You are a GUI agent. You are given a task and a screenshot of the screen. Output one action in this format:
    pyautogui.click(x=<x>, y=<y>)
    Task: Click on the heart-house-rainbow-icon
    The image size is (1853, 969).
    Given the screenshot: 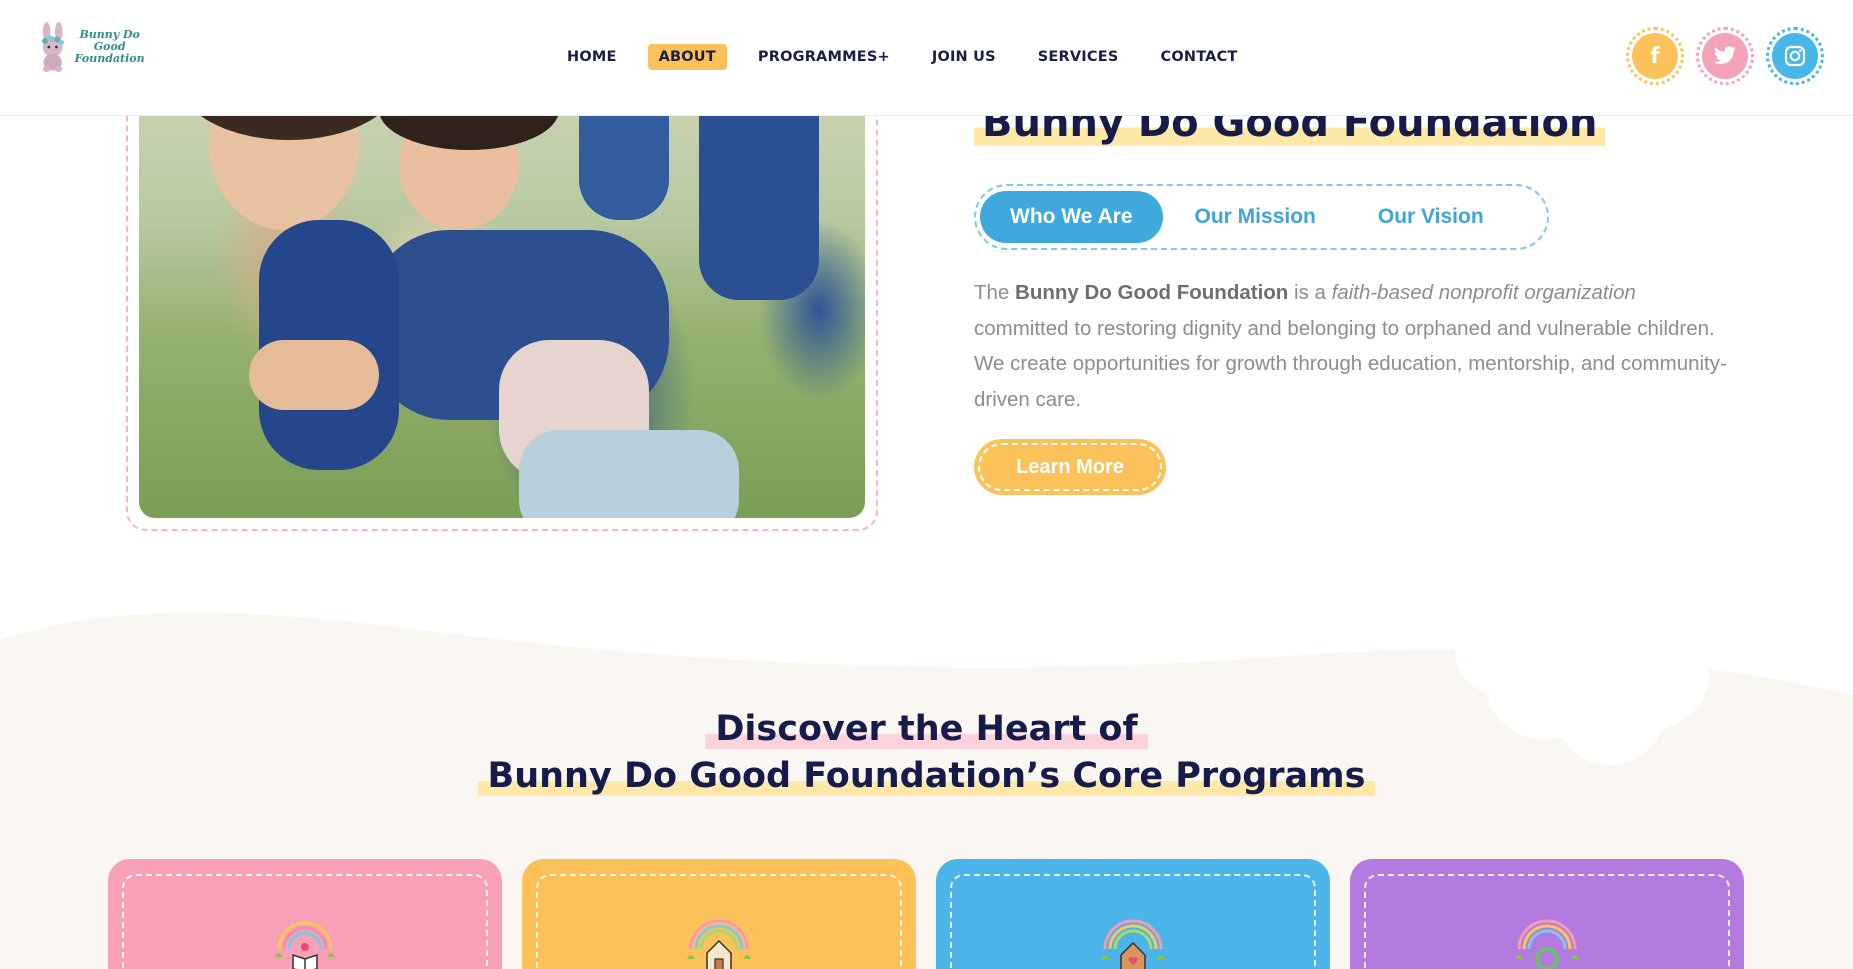 What is the action you would take?
    pyautogui.click(x=1133, y=944)
    